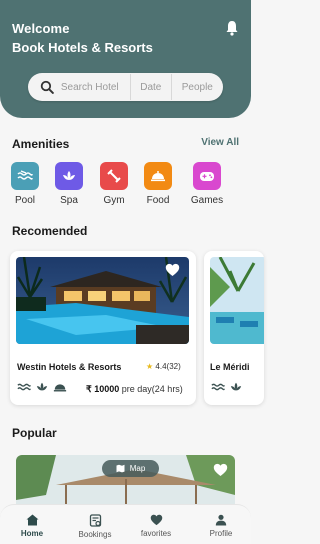  I want to click on bell-icon, so click(232, 28).